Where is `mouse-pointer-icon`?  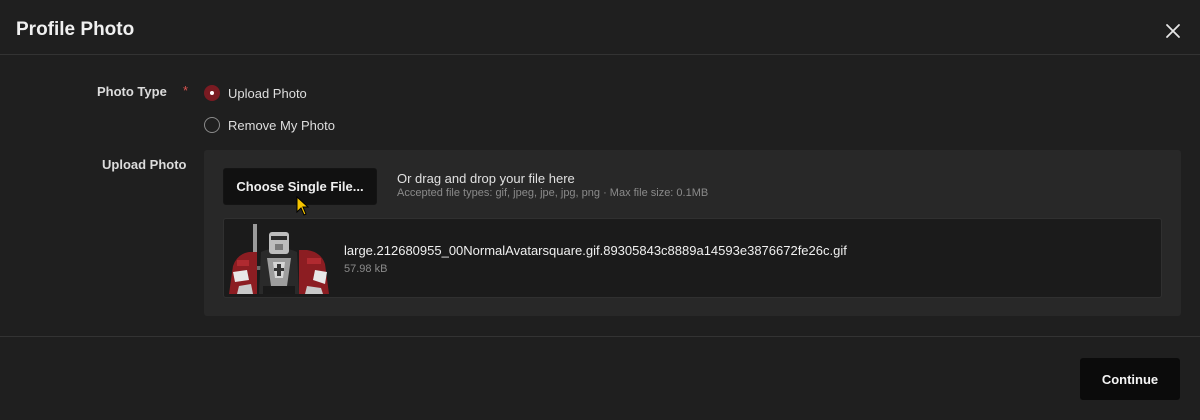
mouse-pointer-icon is located at coordinates (303, 206).